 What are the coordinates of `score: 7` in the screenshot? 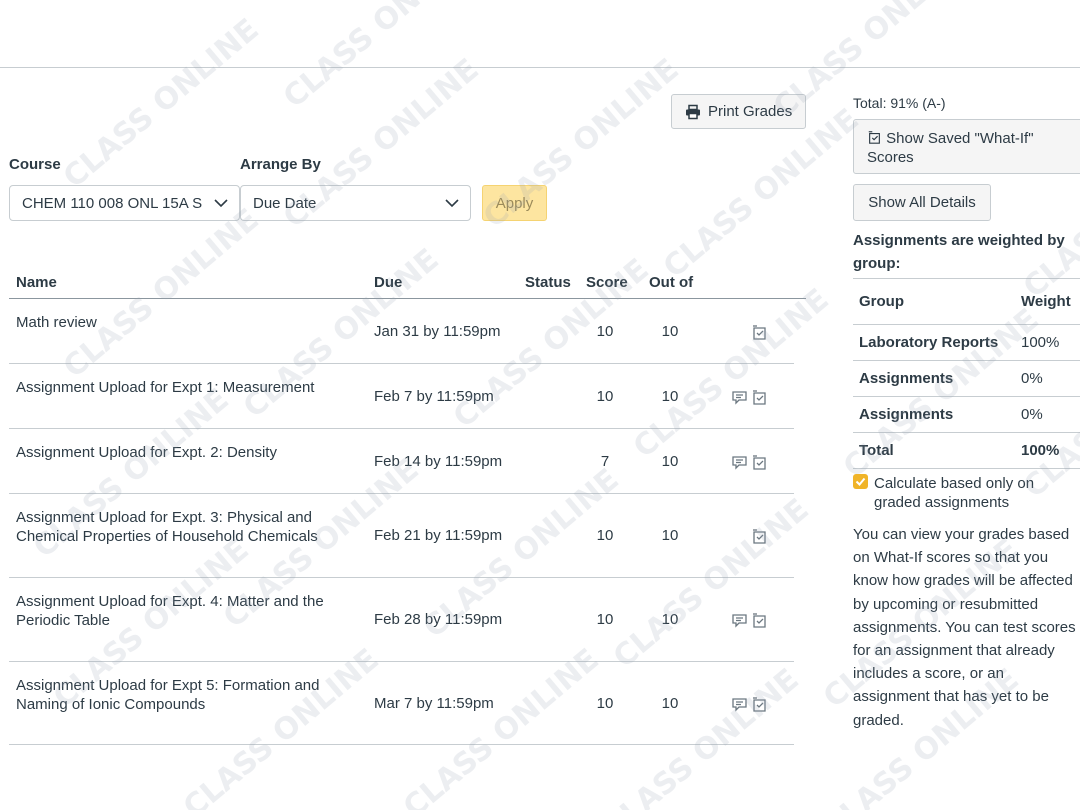 It's located at (605, 461).